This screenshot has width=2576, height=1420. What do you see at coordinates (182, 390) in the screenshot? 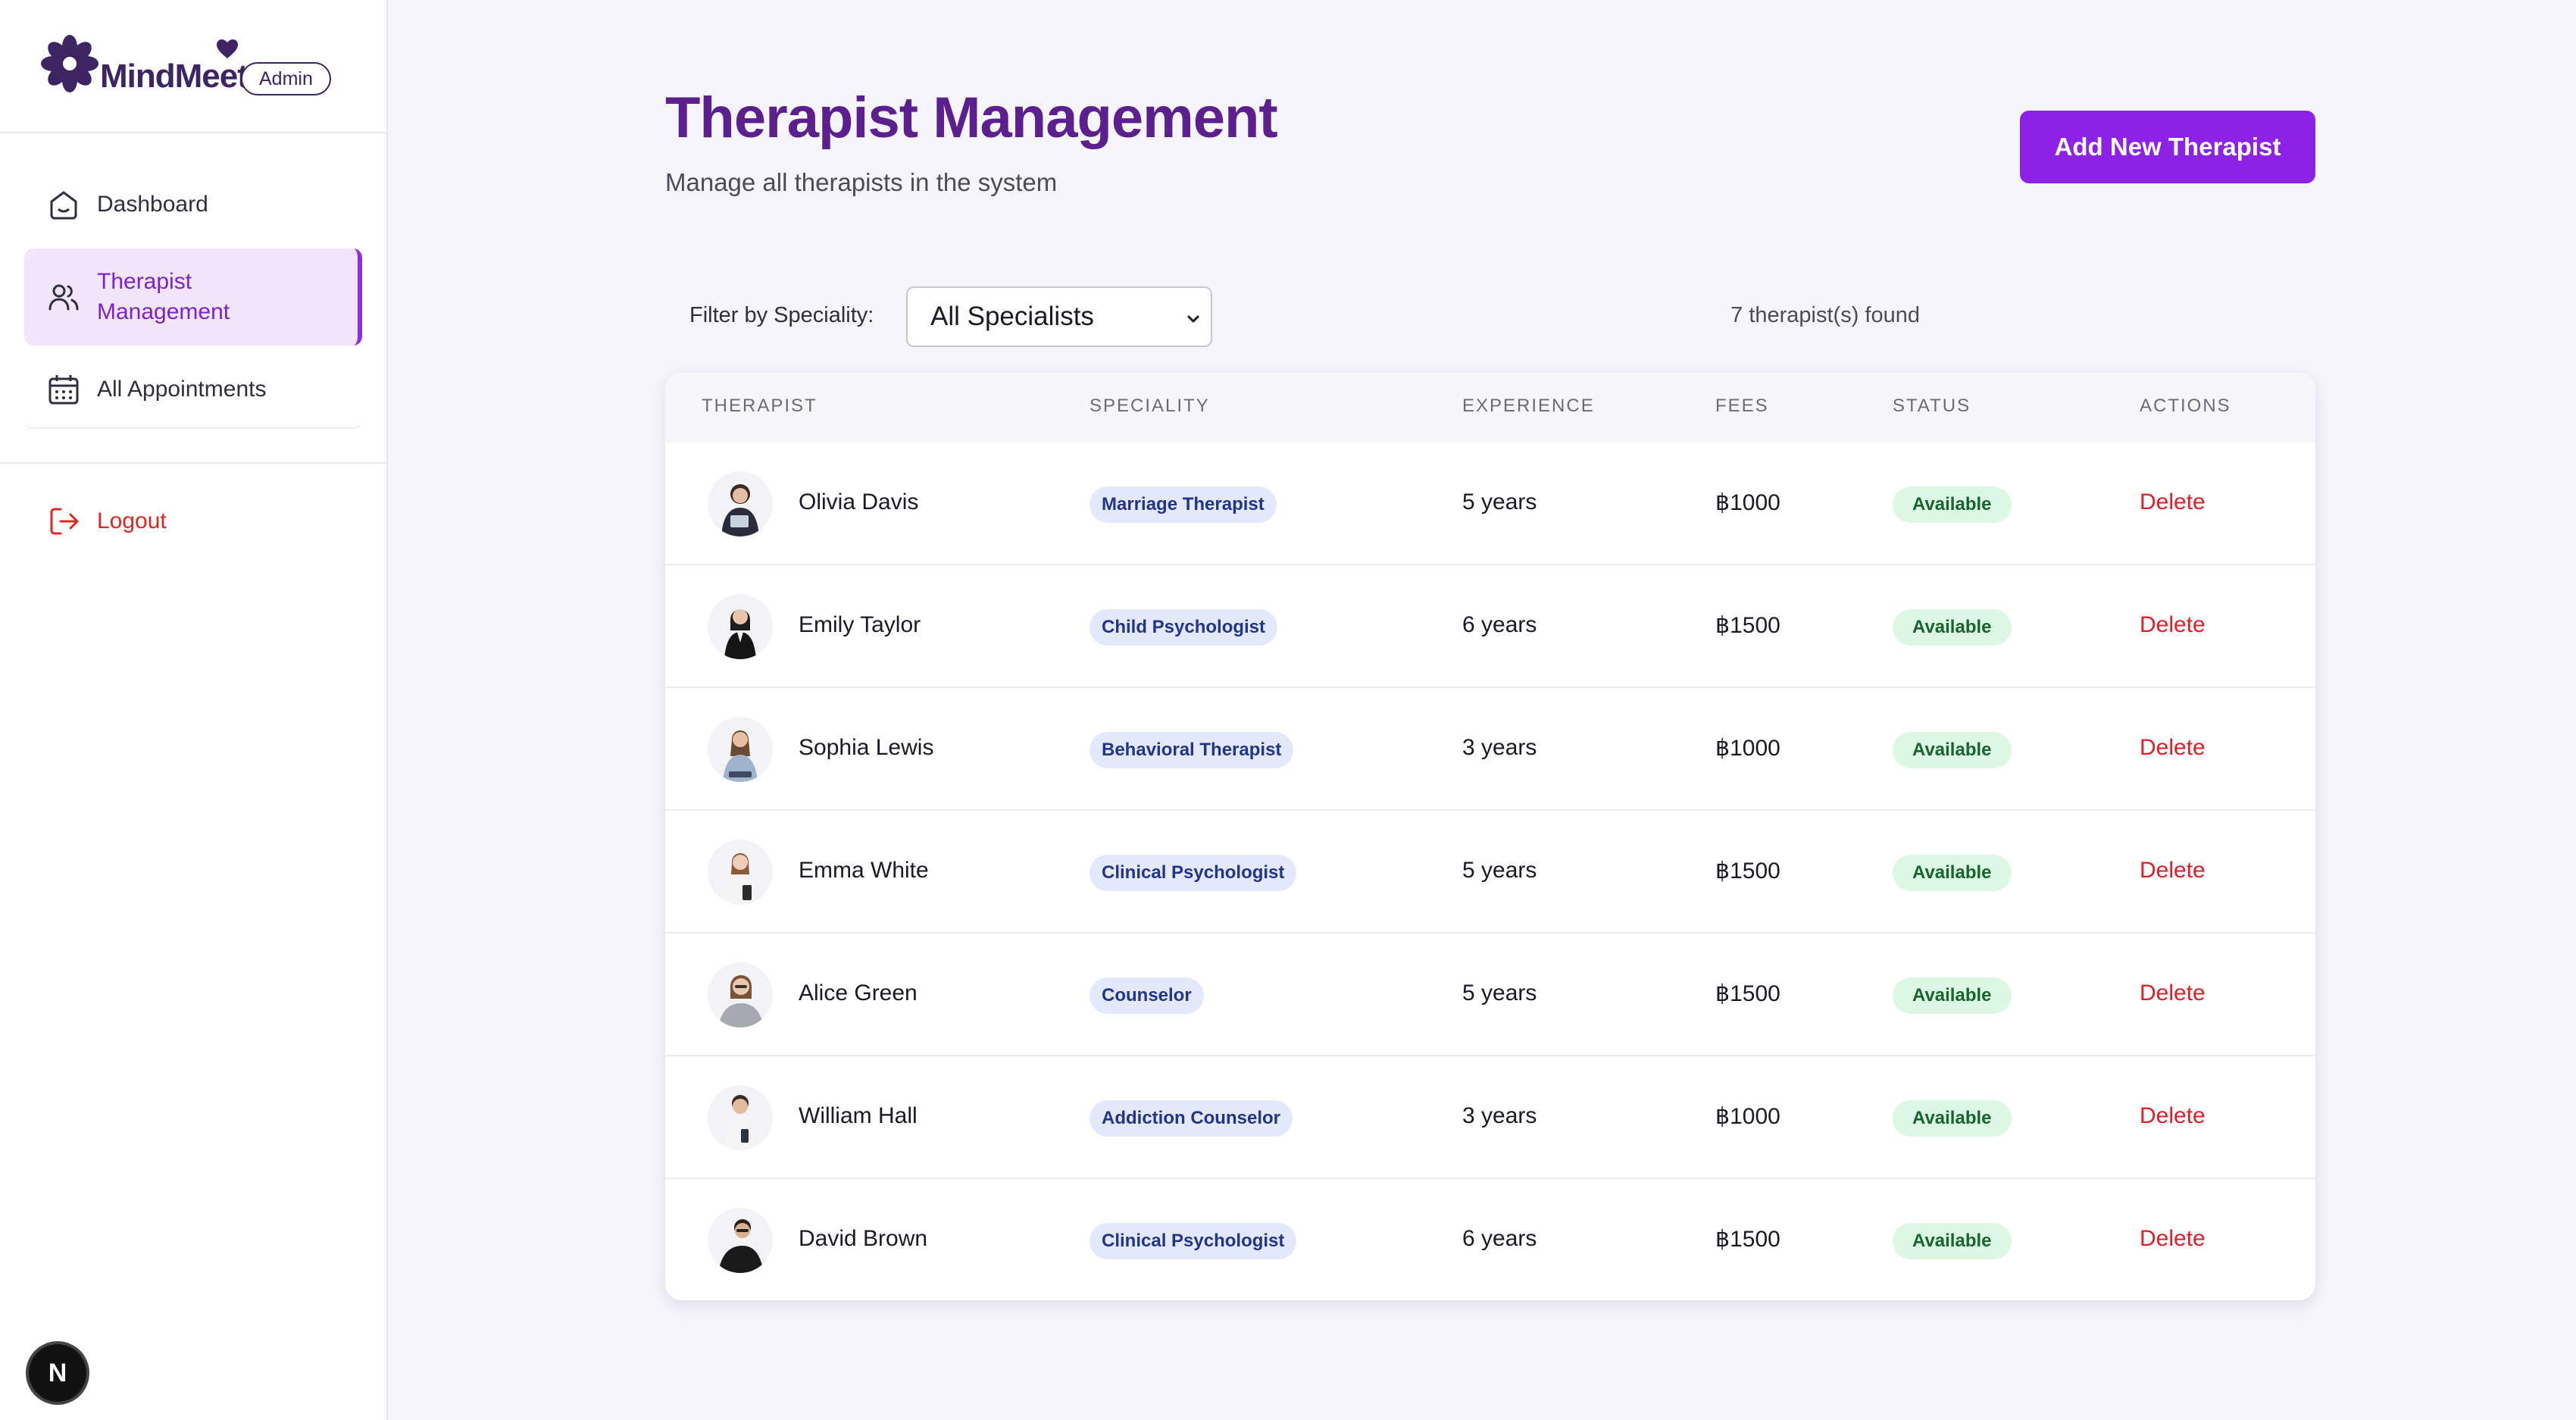
I see `sidebar-item-label: All Appointments` at bounding box center [182, 390].